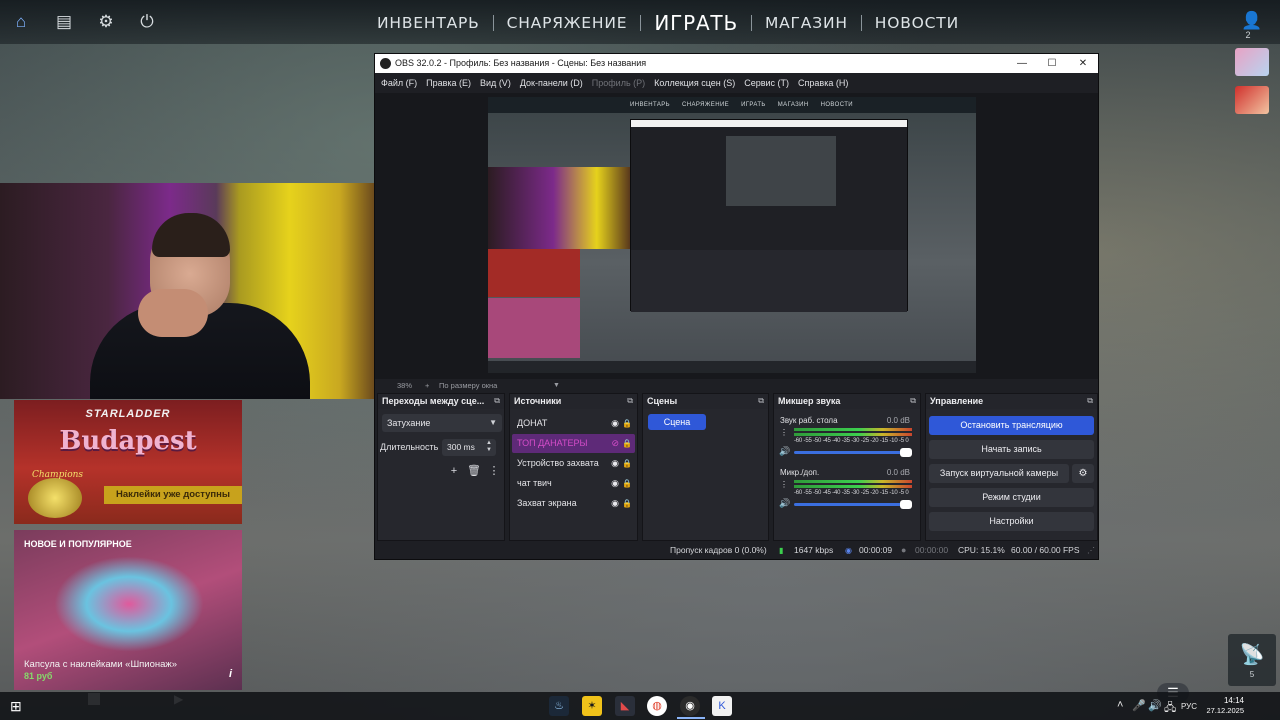 This screenshot has width=1280, height=720. I want to click on nav-news: НОВОСТИ, so click(917, 23).